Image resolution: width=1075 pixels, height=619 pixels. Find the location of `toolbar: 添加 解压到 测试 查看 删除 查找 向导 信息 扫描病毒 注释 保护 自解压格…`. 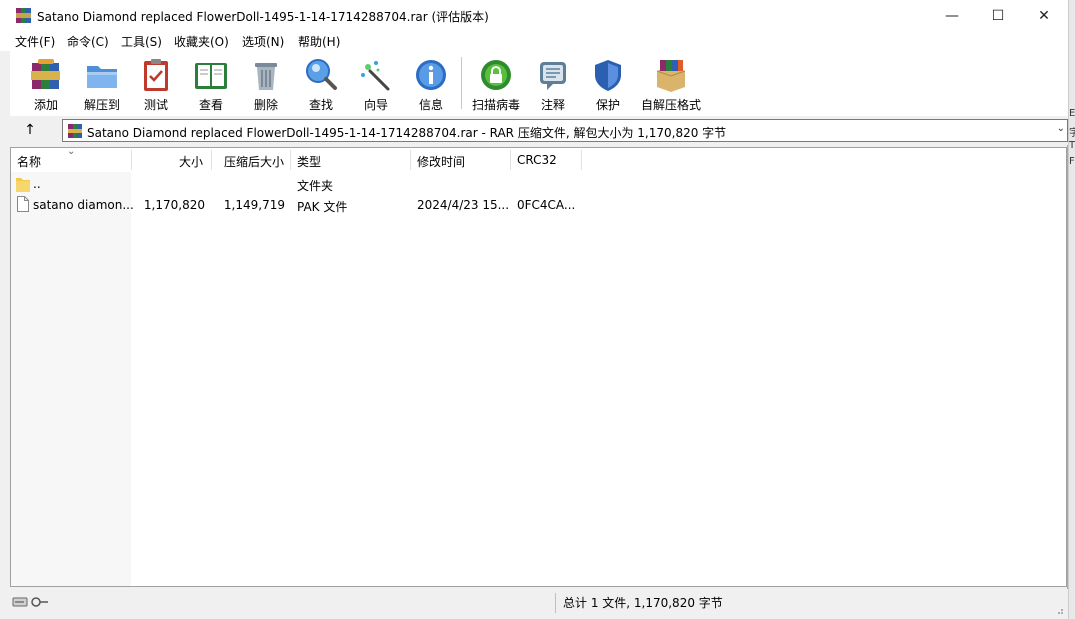

toolbar: 添加 解压到 测试 查看 删除 查找 向导 信息 扫描病毒 注释 保护 自解压格… is located at coordinates (539, 83).